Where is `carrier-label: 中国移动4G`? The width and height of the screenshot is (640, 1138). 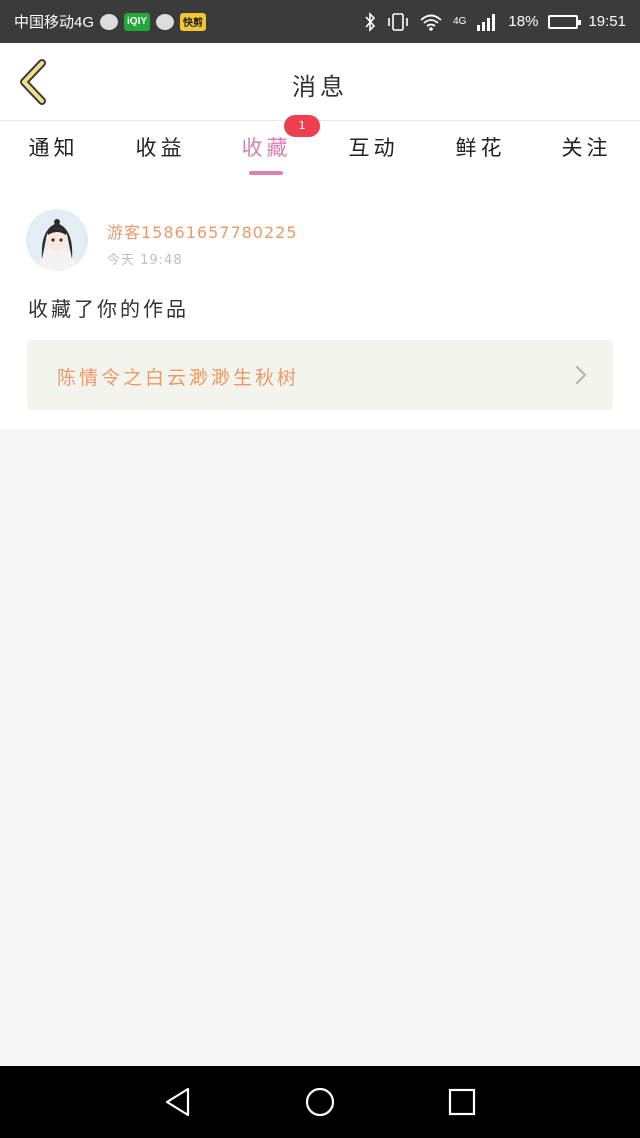
carrier-label: 中国移动4G is located at coordinates (54, 22).